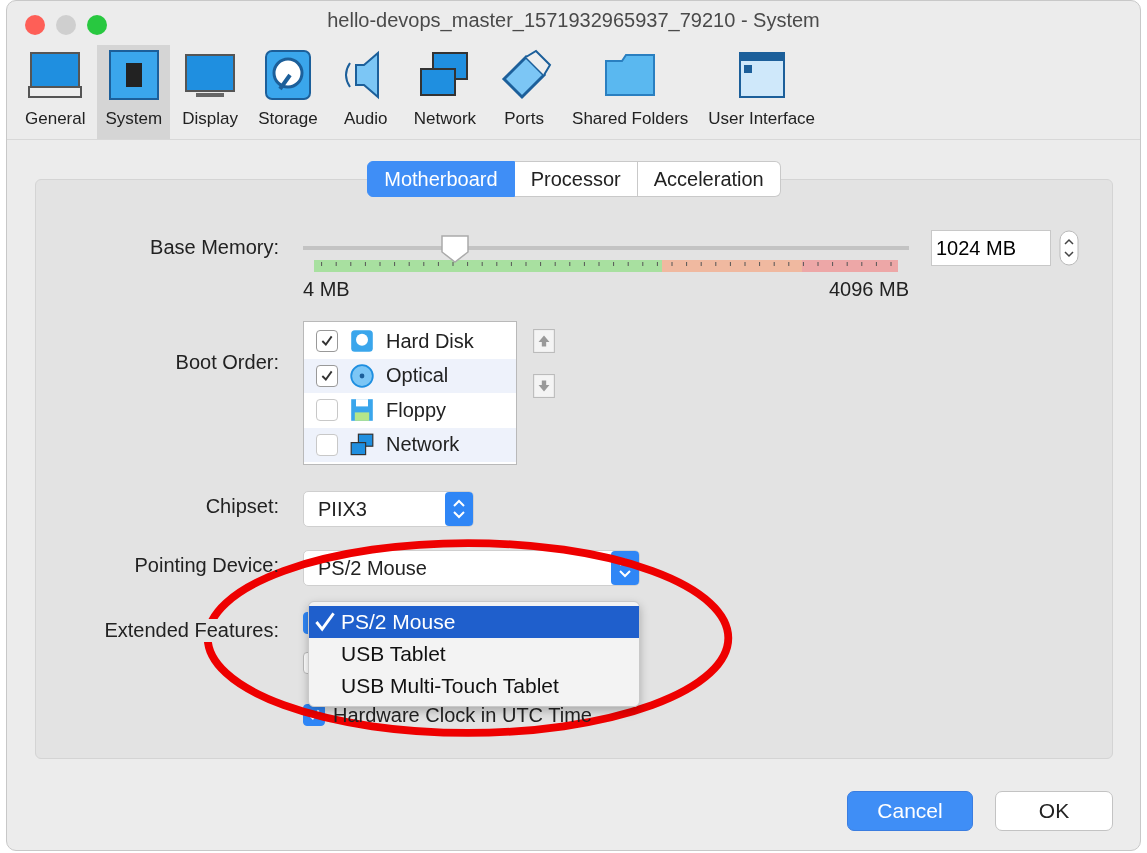 The image size is (1147, 853). I want to click on memory-field: 1024 MB, so click(991, 248).